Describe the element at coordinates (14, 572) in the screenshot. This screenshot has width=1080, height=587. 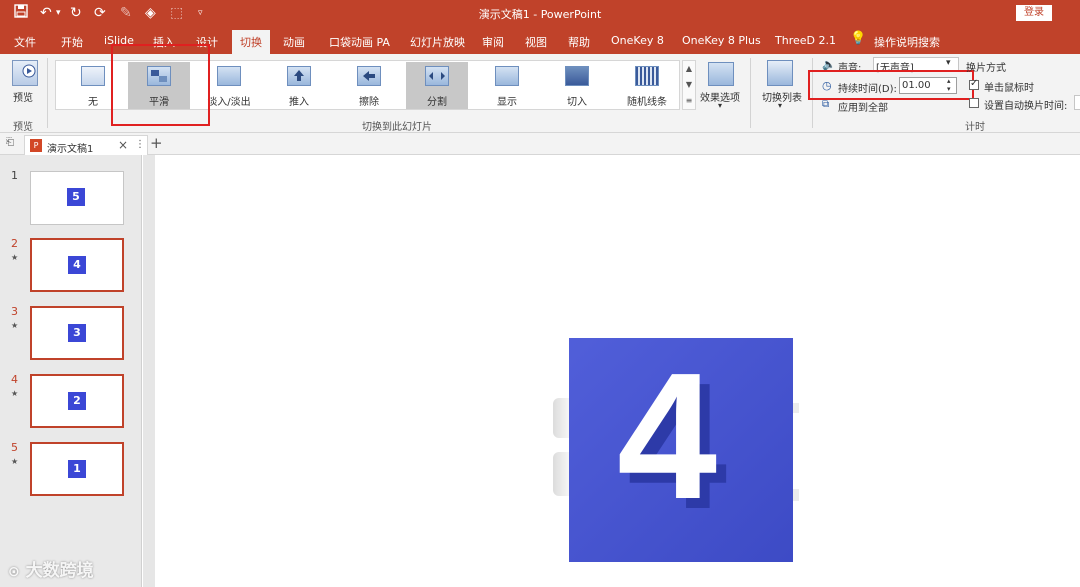
I see `watermark-logo-icon: ⊙` at that location.